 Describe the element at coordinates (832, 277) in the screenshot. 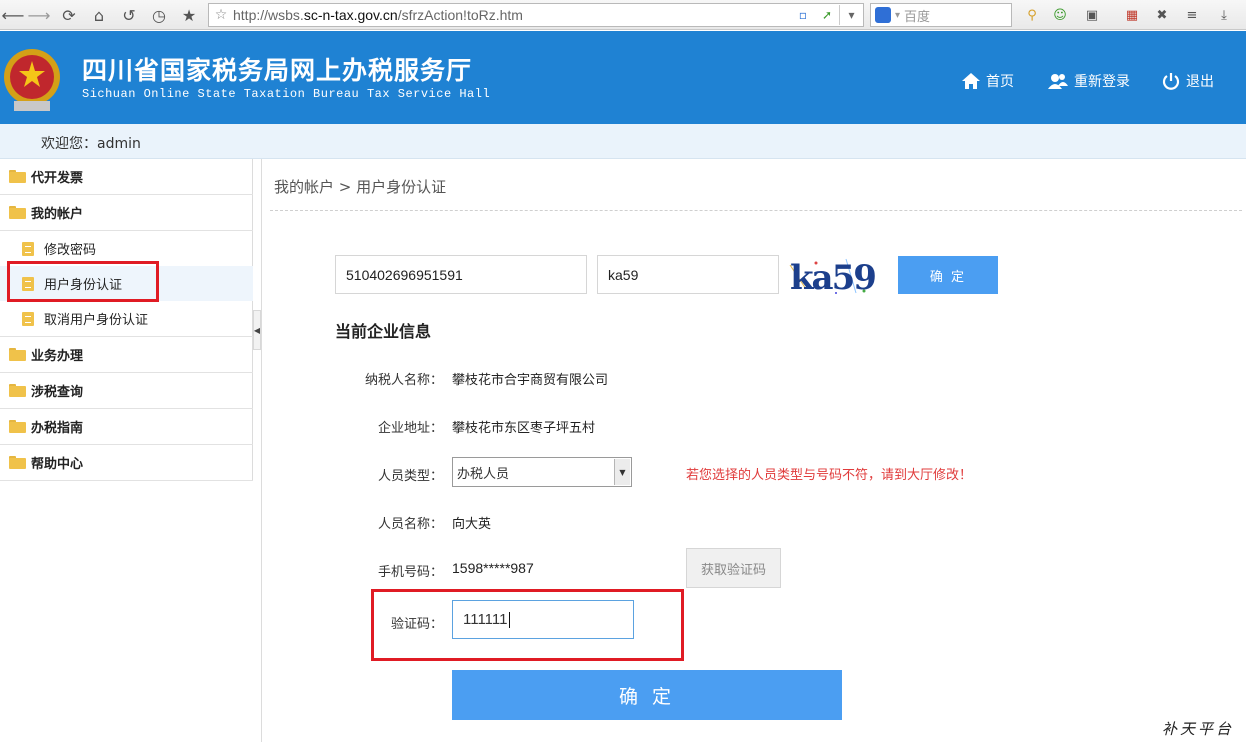

I see `captcha-text: ka59` at that location.